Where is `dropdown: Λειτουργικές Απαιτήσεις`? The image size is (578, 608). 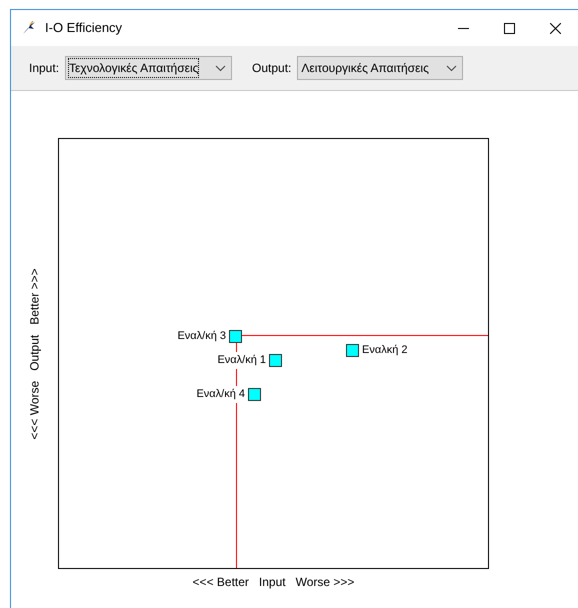 dropdown: Λειτουργικές Απαιτήσεις is located at coordinates (380, 68).